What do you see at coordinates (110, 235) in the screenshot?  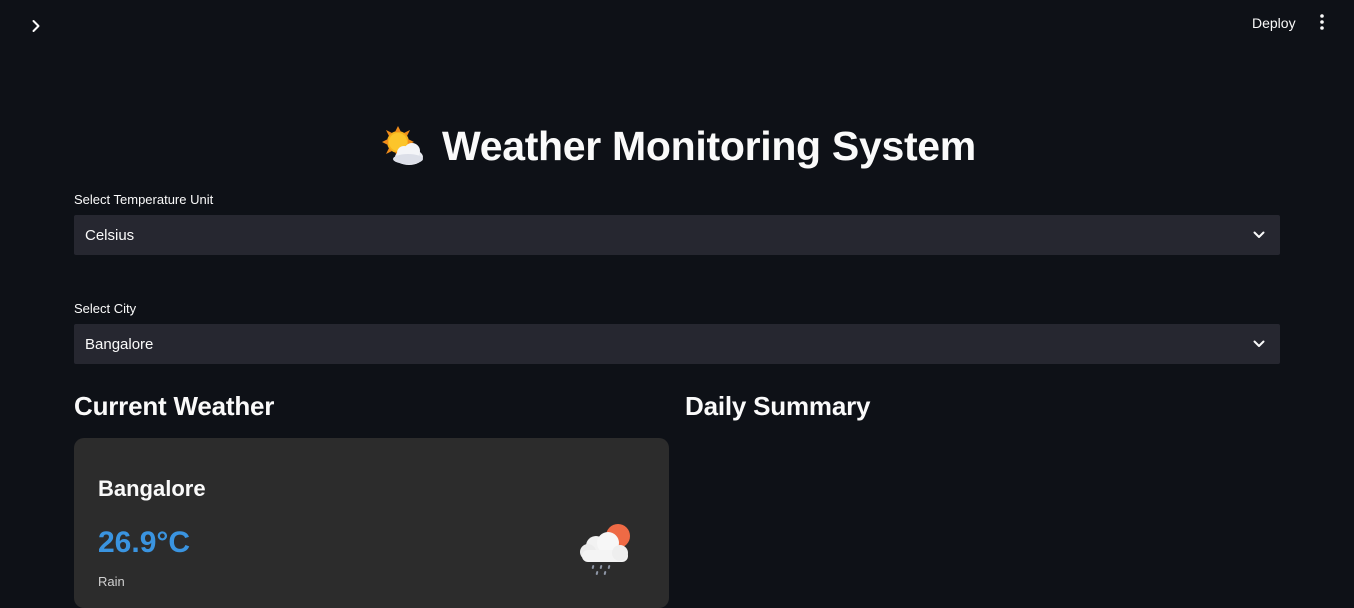 I see `temperature-unit-value: Celsius` at bounding box center [110, 235].